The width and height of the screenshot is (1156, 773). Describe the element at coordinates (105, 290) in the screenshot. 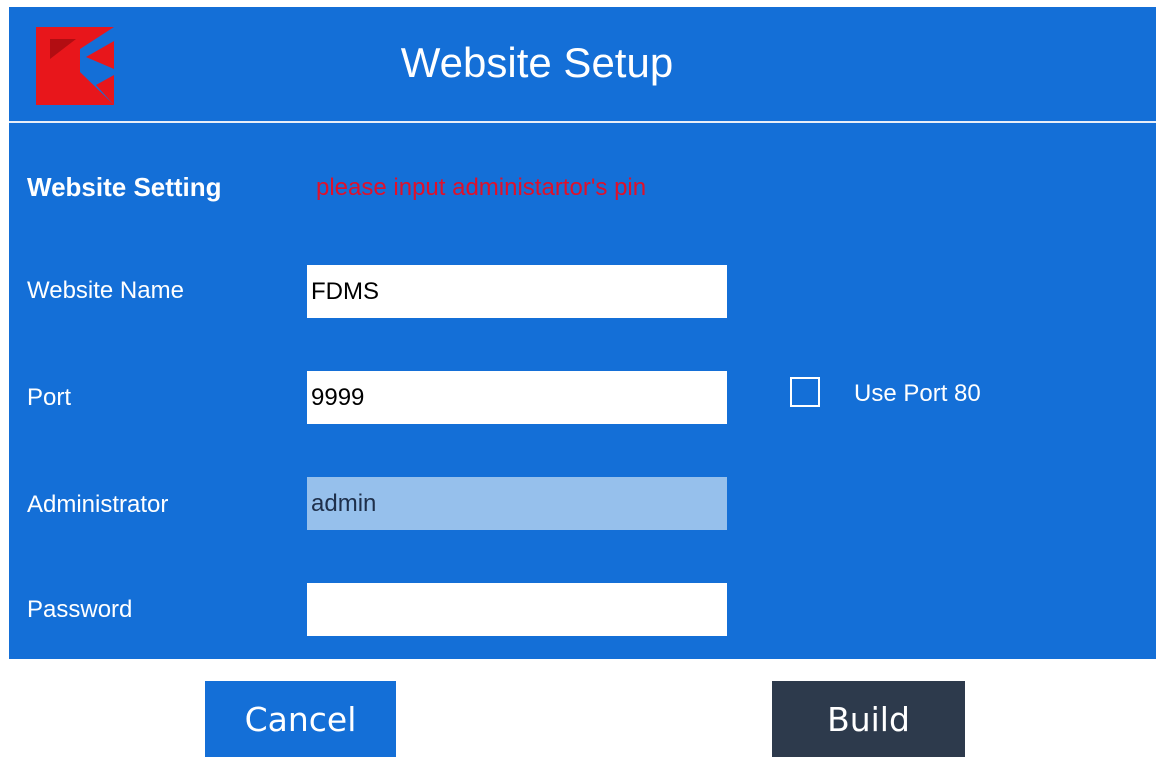

I see `website-name-label: Website Name` at that location.